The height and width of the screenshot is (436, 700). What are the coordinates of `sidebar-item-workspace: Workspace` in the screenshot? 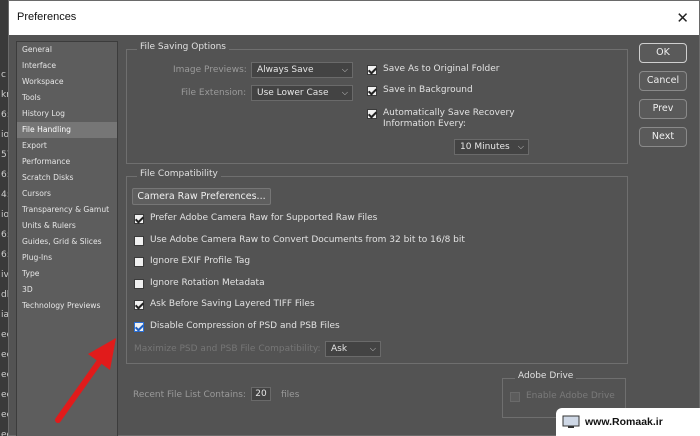 It's located at (67, 82).